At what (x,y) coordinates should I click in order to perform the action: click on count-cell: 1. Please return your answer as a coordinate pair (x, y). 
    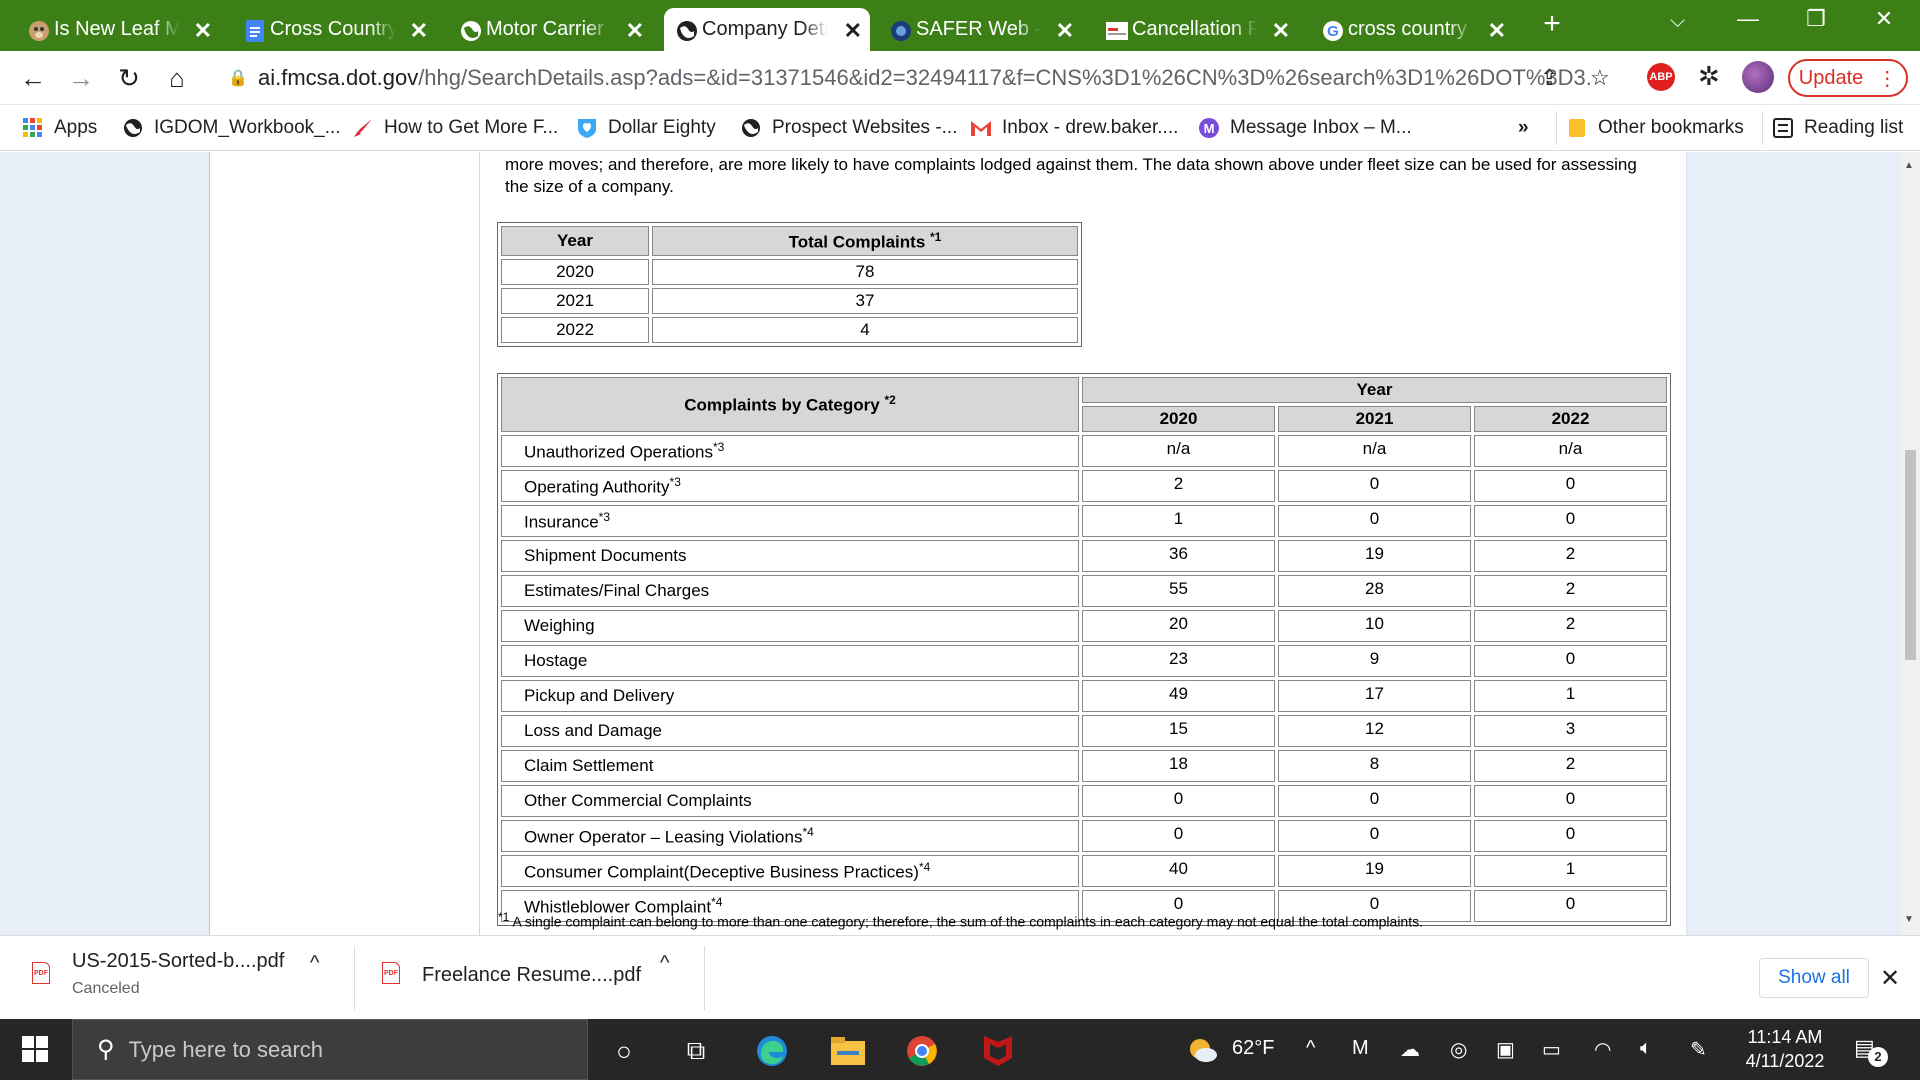
    Looking at the image, I should click on (1570, 871).